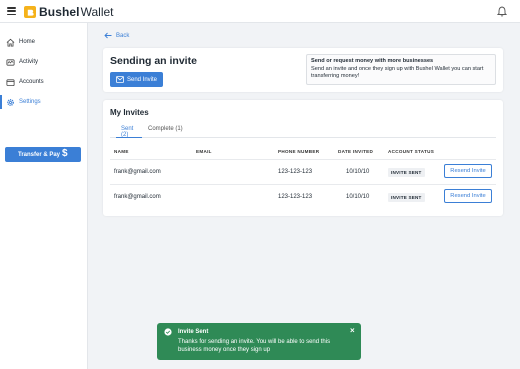 Image resolution: width=520 pixels, height=369 pixels. I want to click on home-icon, so click(10, 42).